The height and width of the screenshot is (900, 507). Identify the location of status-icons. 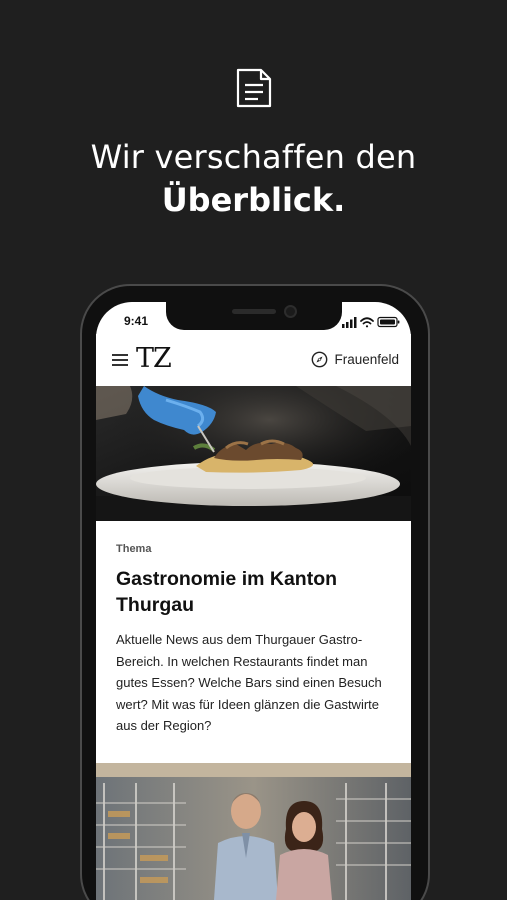
(371, 322).